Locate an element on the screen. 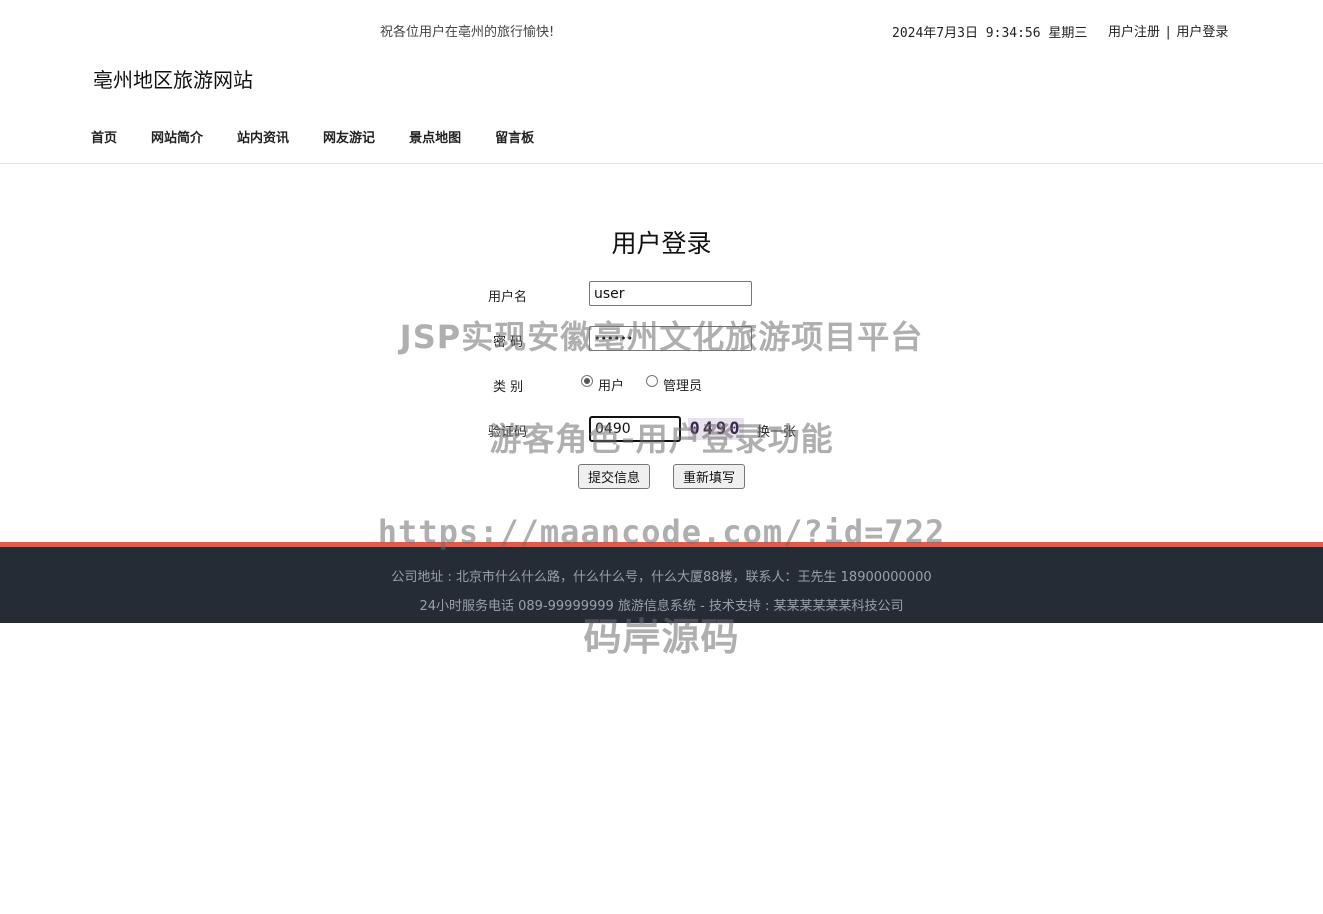  radio-admin-label: 管理员 is located at coordinates (683, 386).